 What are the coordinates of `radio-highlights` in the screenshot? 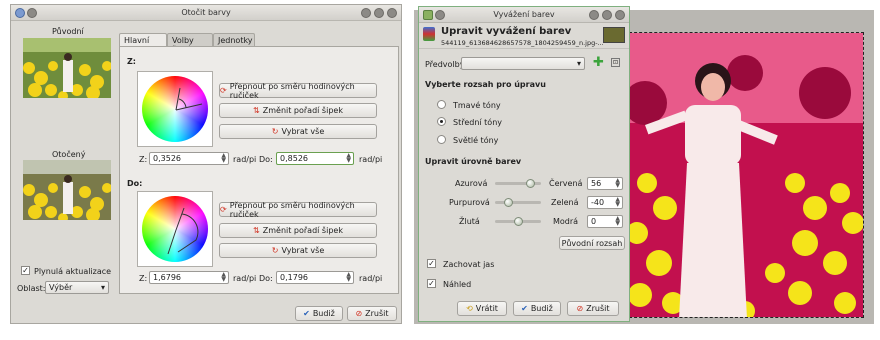 It's located at (441, 139).